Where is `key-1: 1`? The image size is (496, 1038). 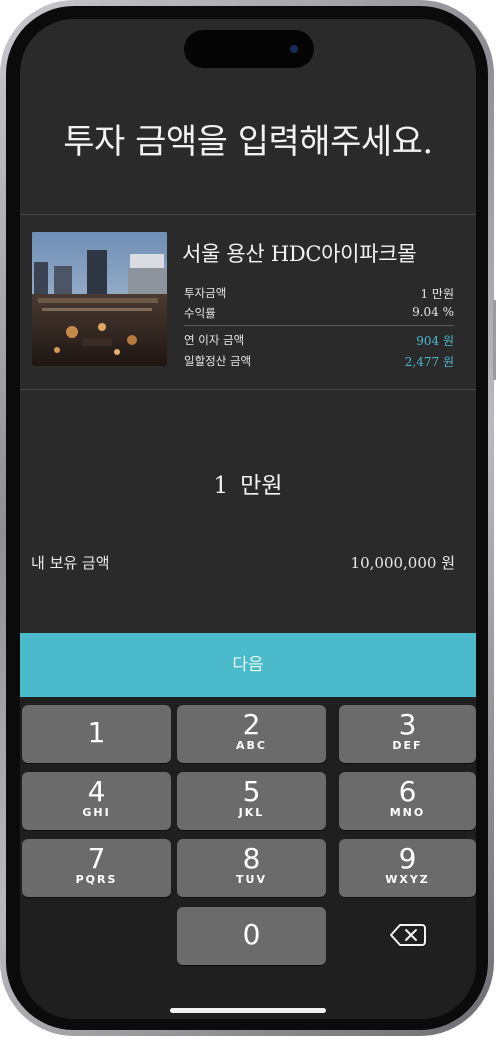 key-1: 1 is located at coordinates (96, 734).